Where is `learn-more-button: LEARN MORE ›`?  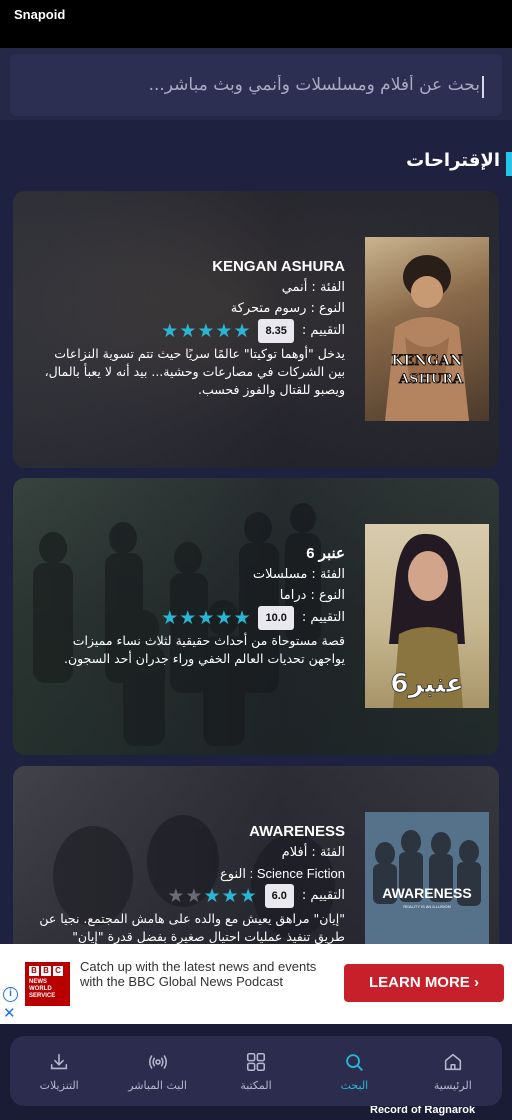 learn-more-button: LEARN MORE › is located at coordinates (424, 983).